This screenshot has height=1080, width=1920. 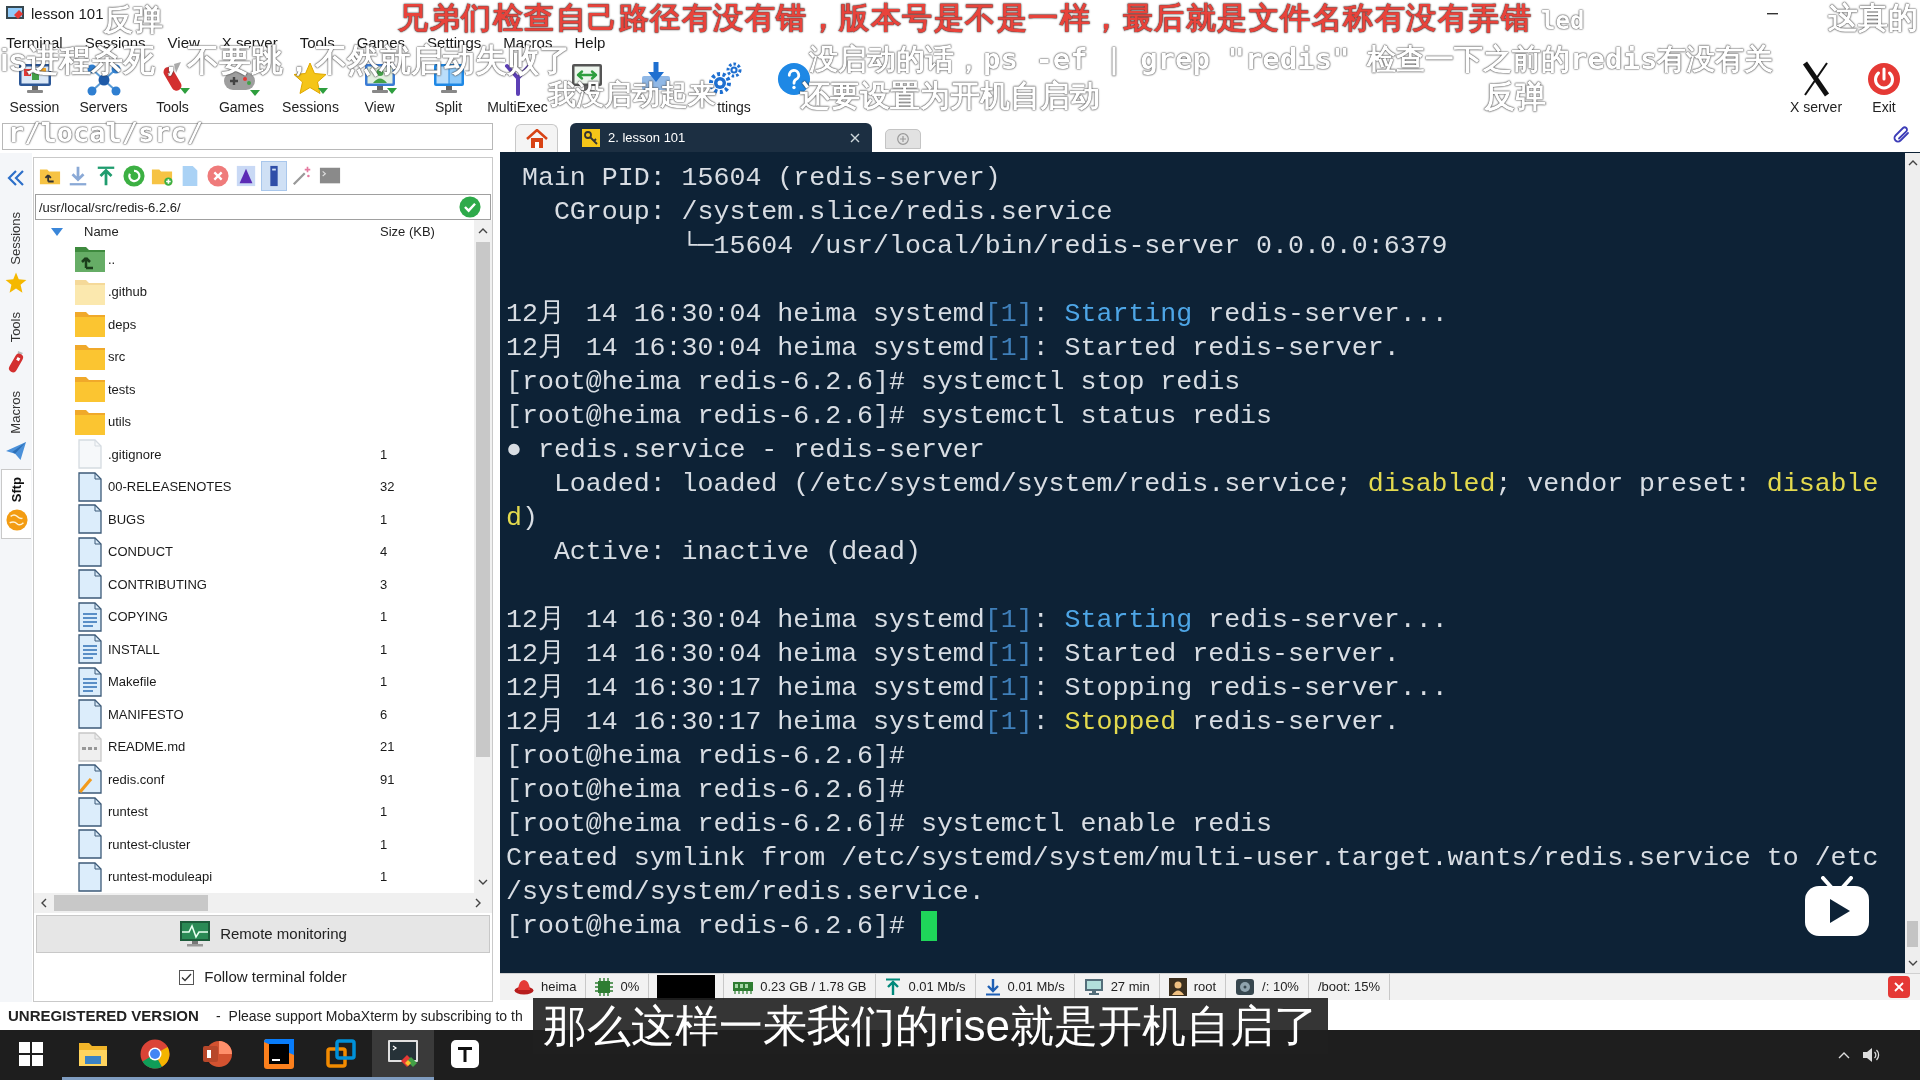 What do you see at coordinates (90, 259) in the screenshot?
I see `folder-up-icon` at bounding box center [90, 259].